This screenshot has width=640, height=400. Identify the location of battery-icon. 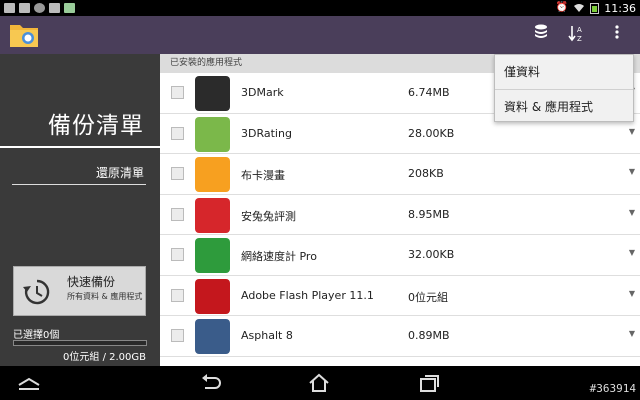
(595, 8).